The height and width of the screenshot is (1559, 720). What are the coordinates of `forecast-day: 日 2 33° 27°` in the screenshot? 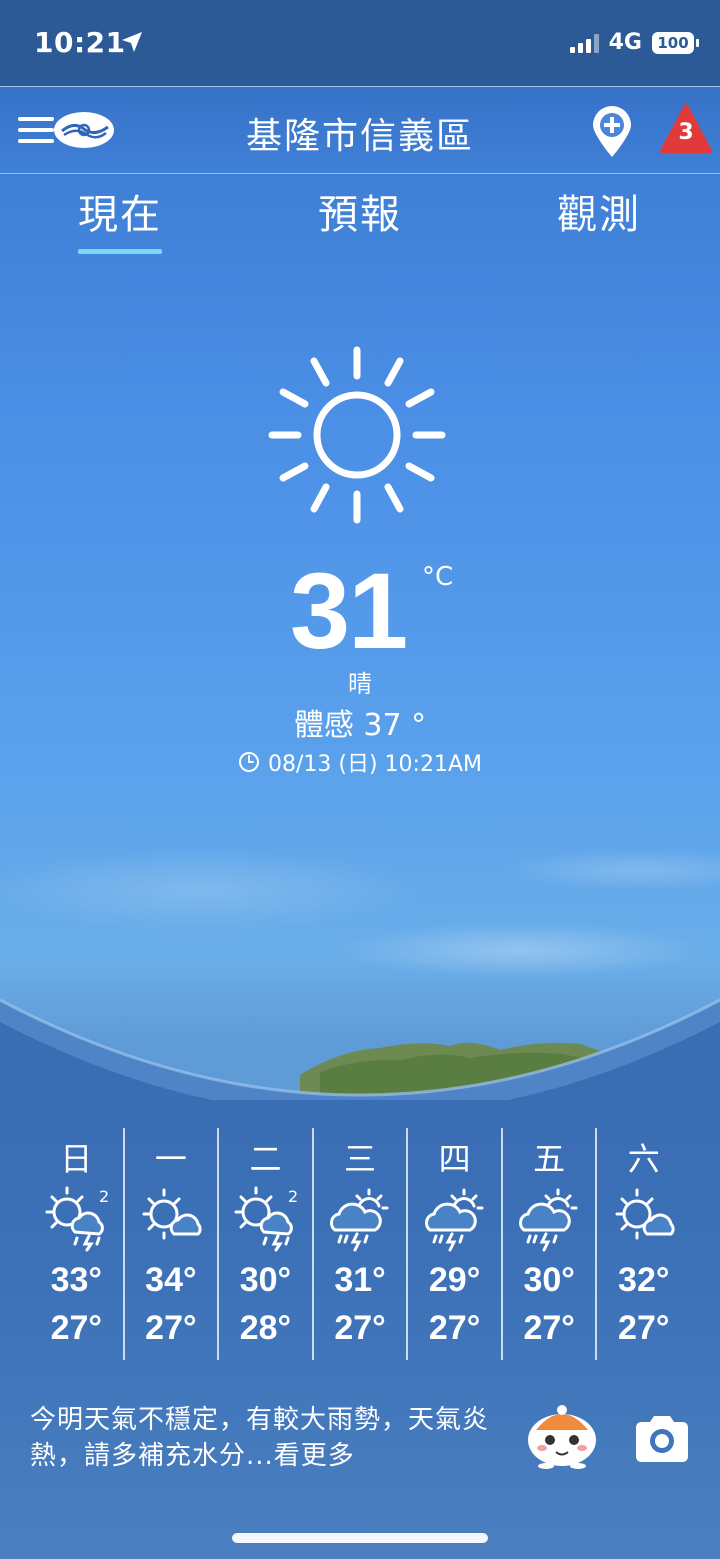 It's located at (77, 1244).